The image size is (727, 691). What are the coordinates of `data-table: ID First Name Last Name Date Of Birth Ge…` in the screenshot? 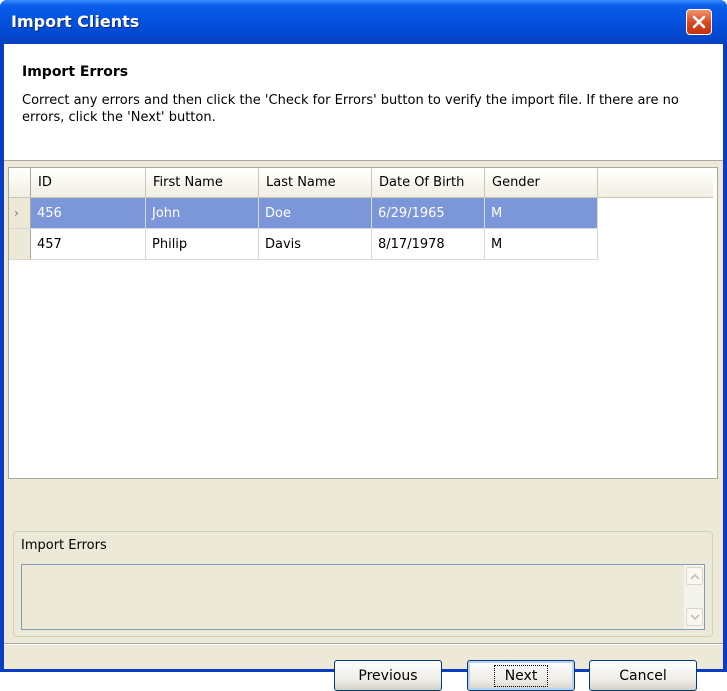 It's located at (361, 214).